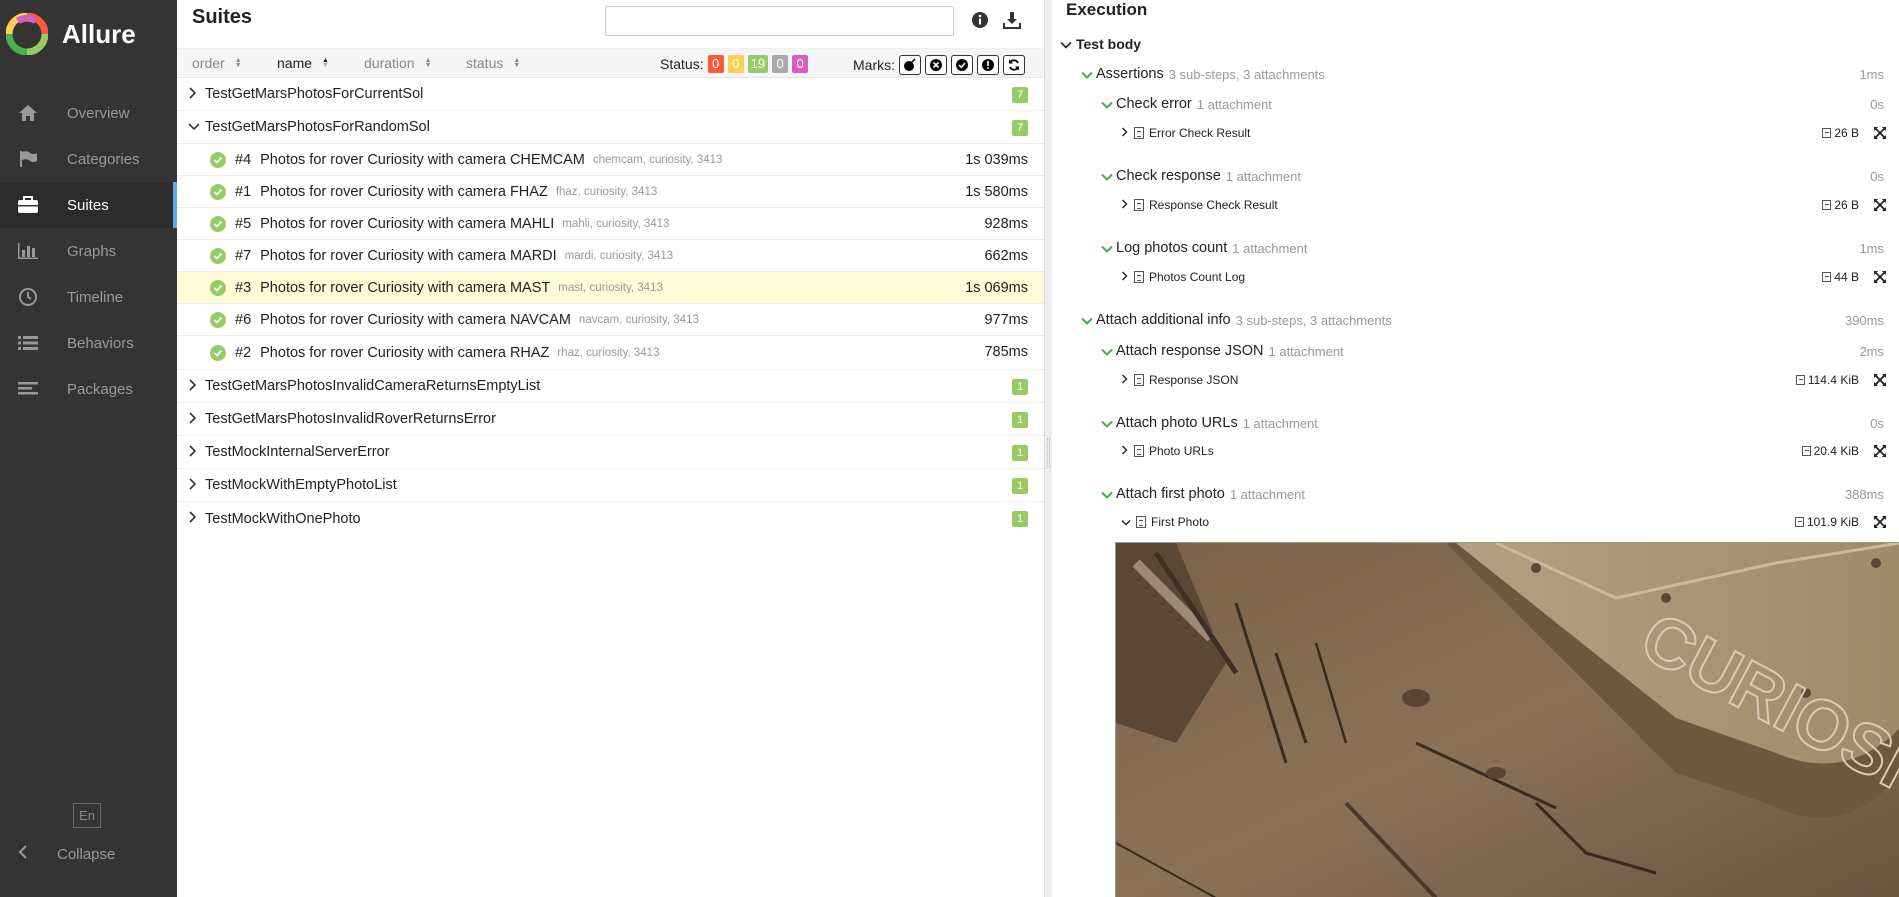  What do you see at coordinates (1012, 20) in the screenshot?
I see `download-icon` at bounding box center [1012, 20].